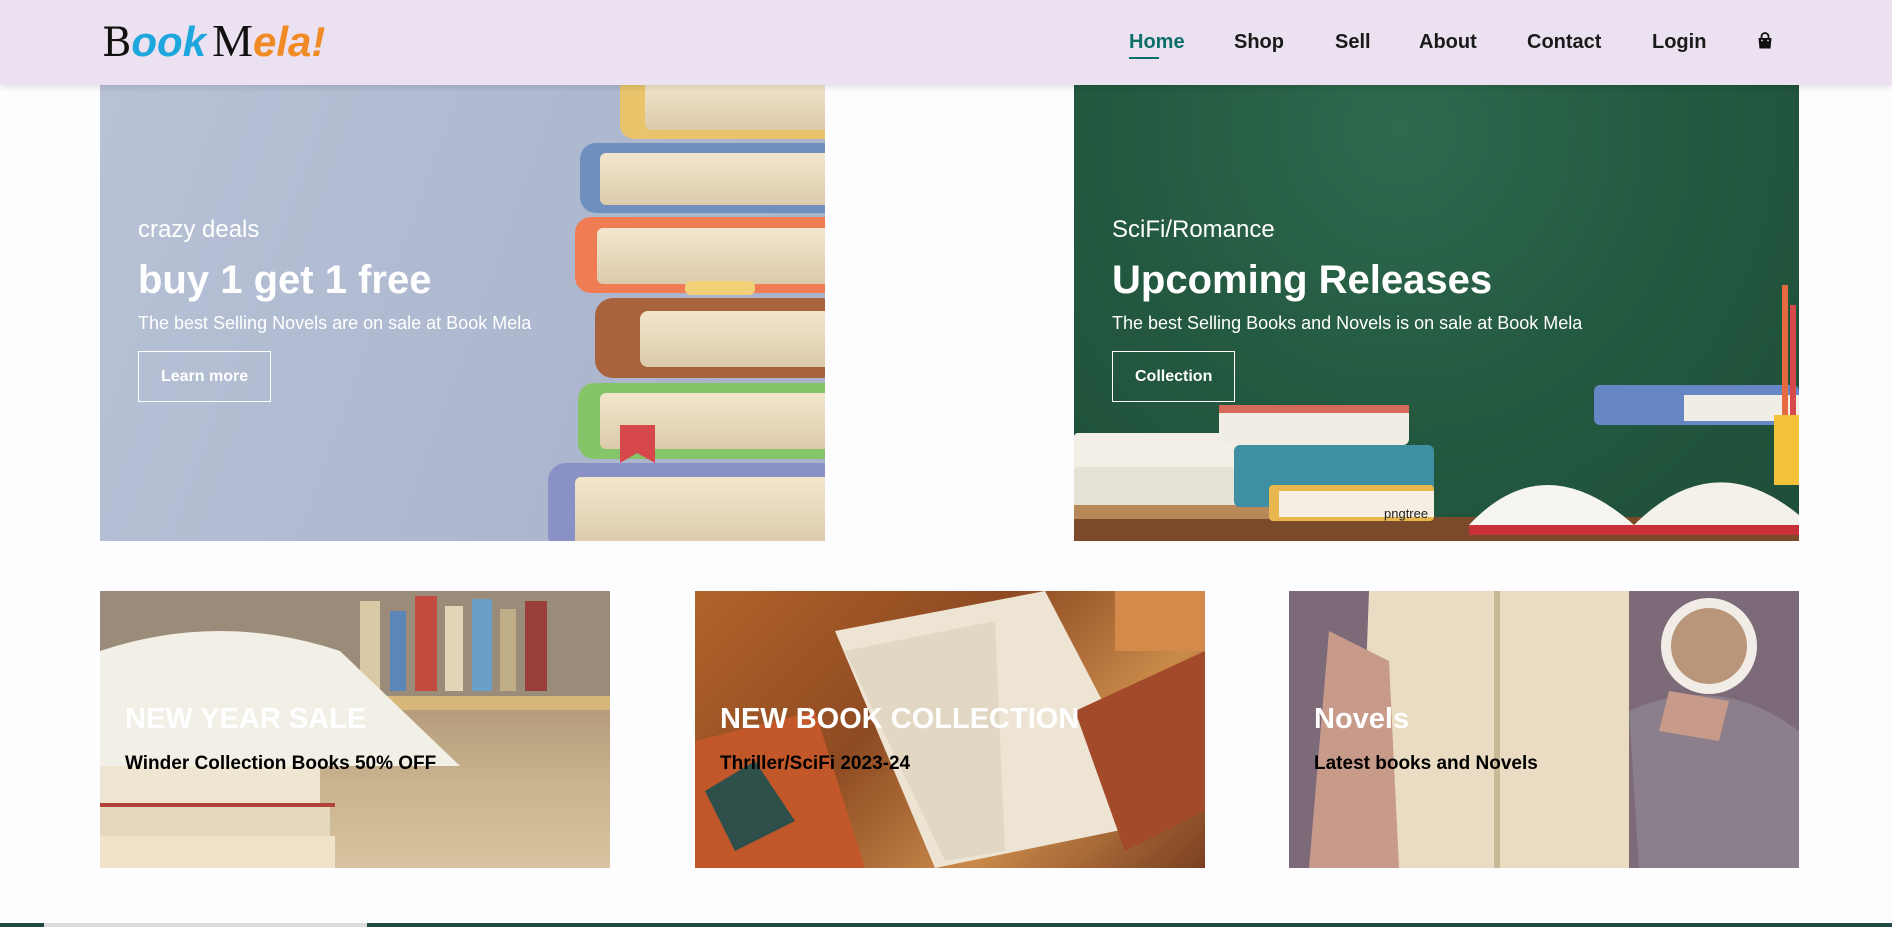 Image resolution: width=1892 pixels, height=927 pixels. Describe the element at coordinates (1406, 513) in the screenshot. I see `pngtree-watermark: pngtree` at that location.